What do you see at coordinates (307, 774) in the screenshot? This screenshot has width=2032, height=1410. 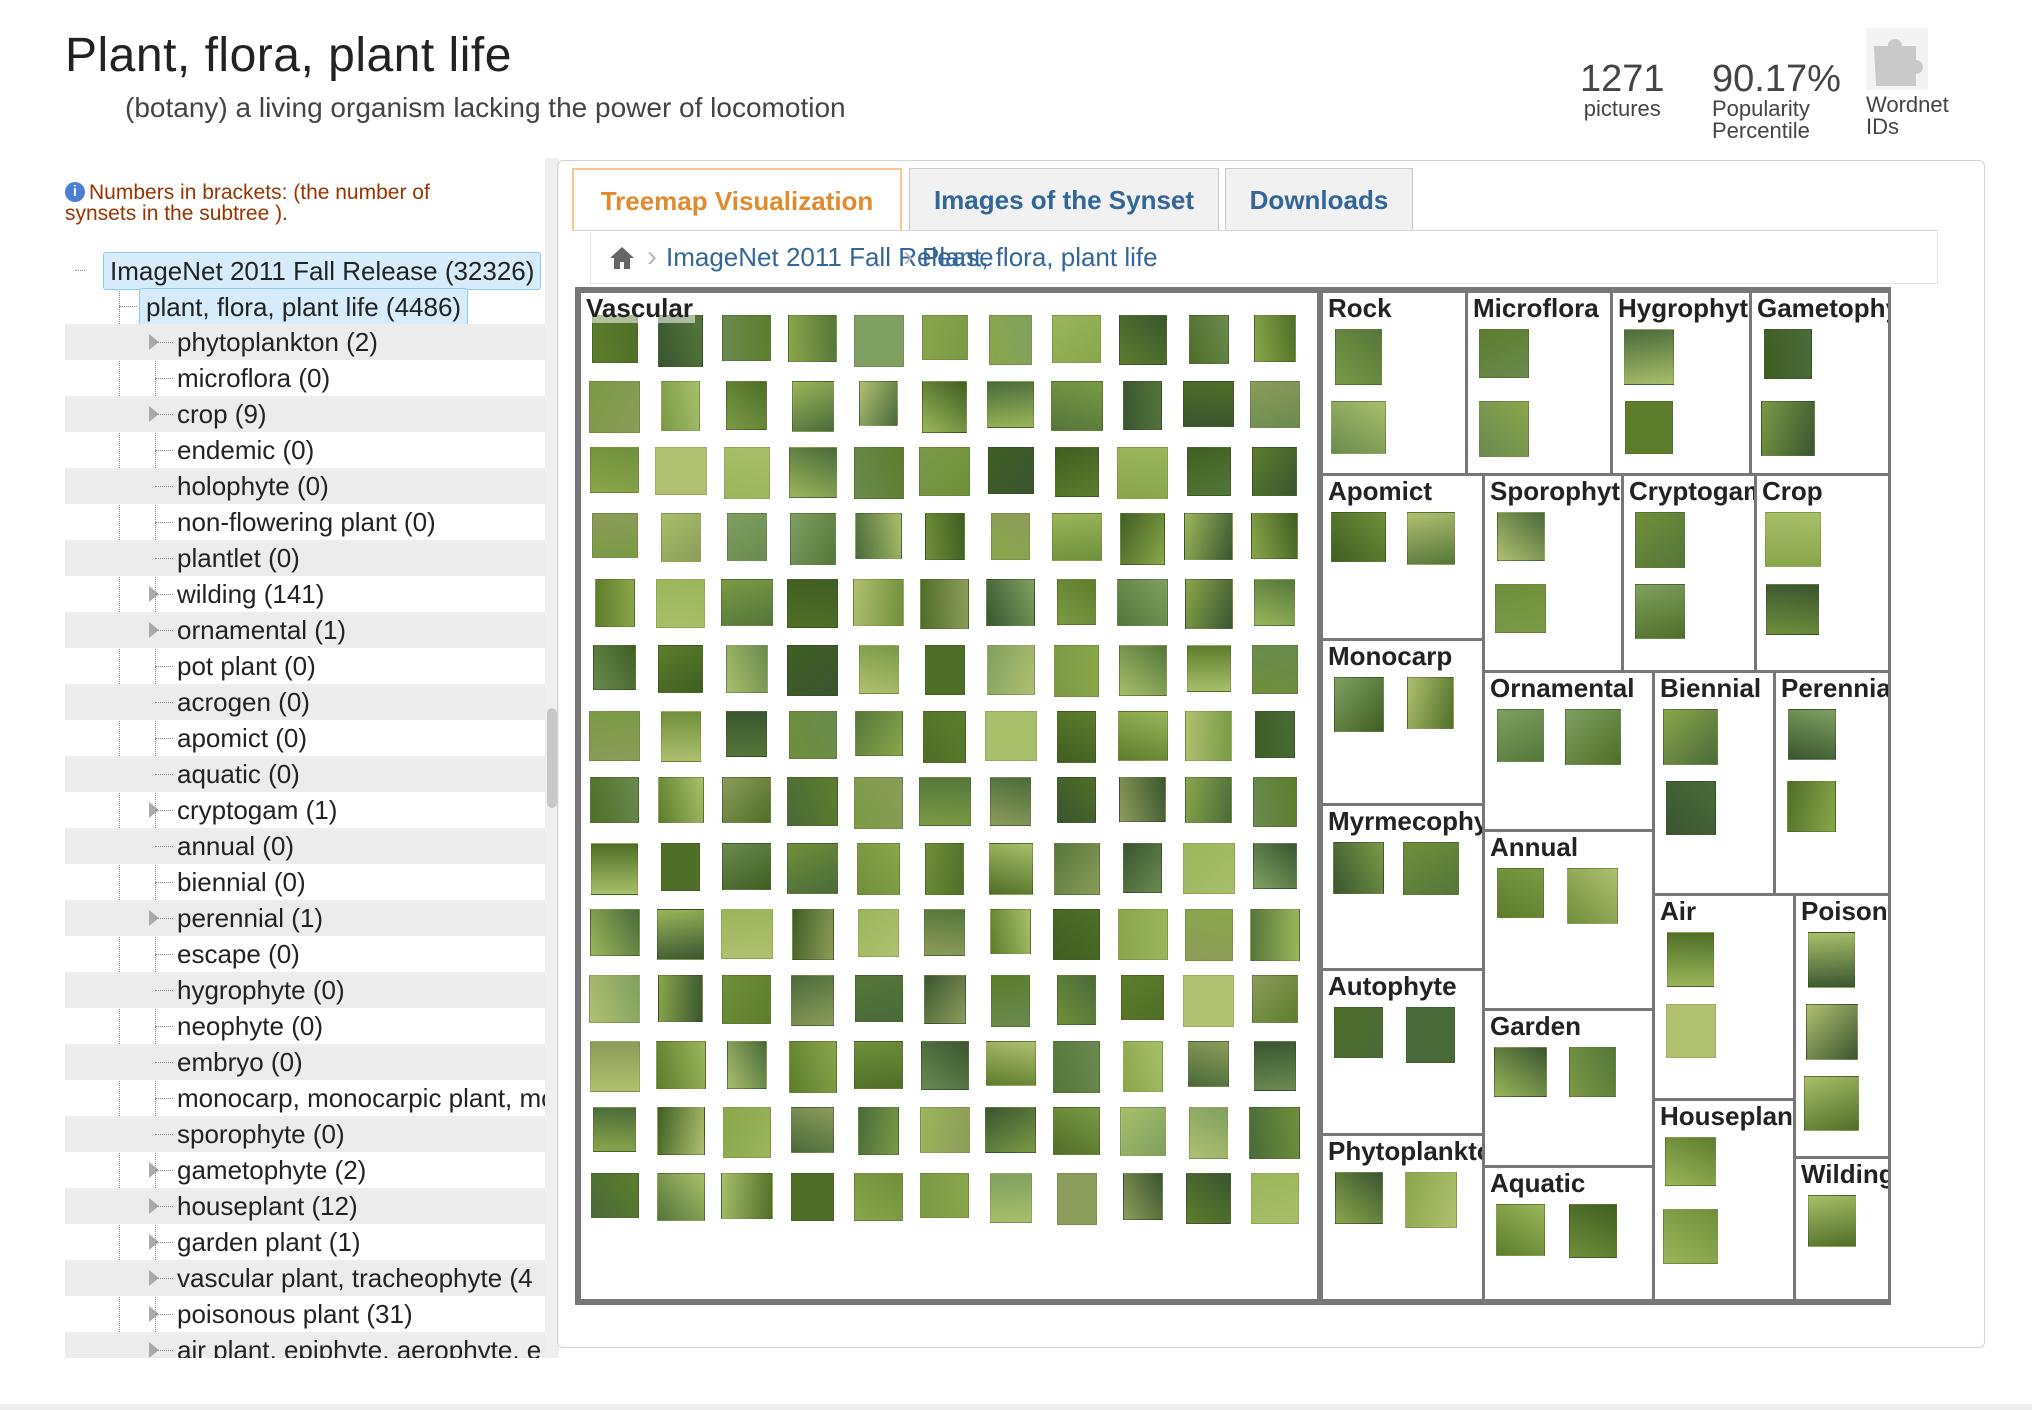 I see `tree-item: aquatic (0)` at bounding box center [307, 774].